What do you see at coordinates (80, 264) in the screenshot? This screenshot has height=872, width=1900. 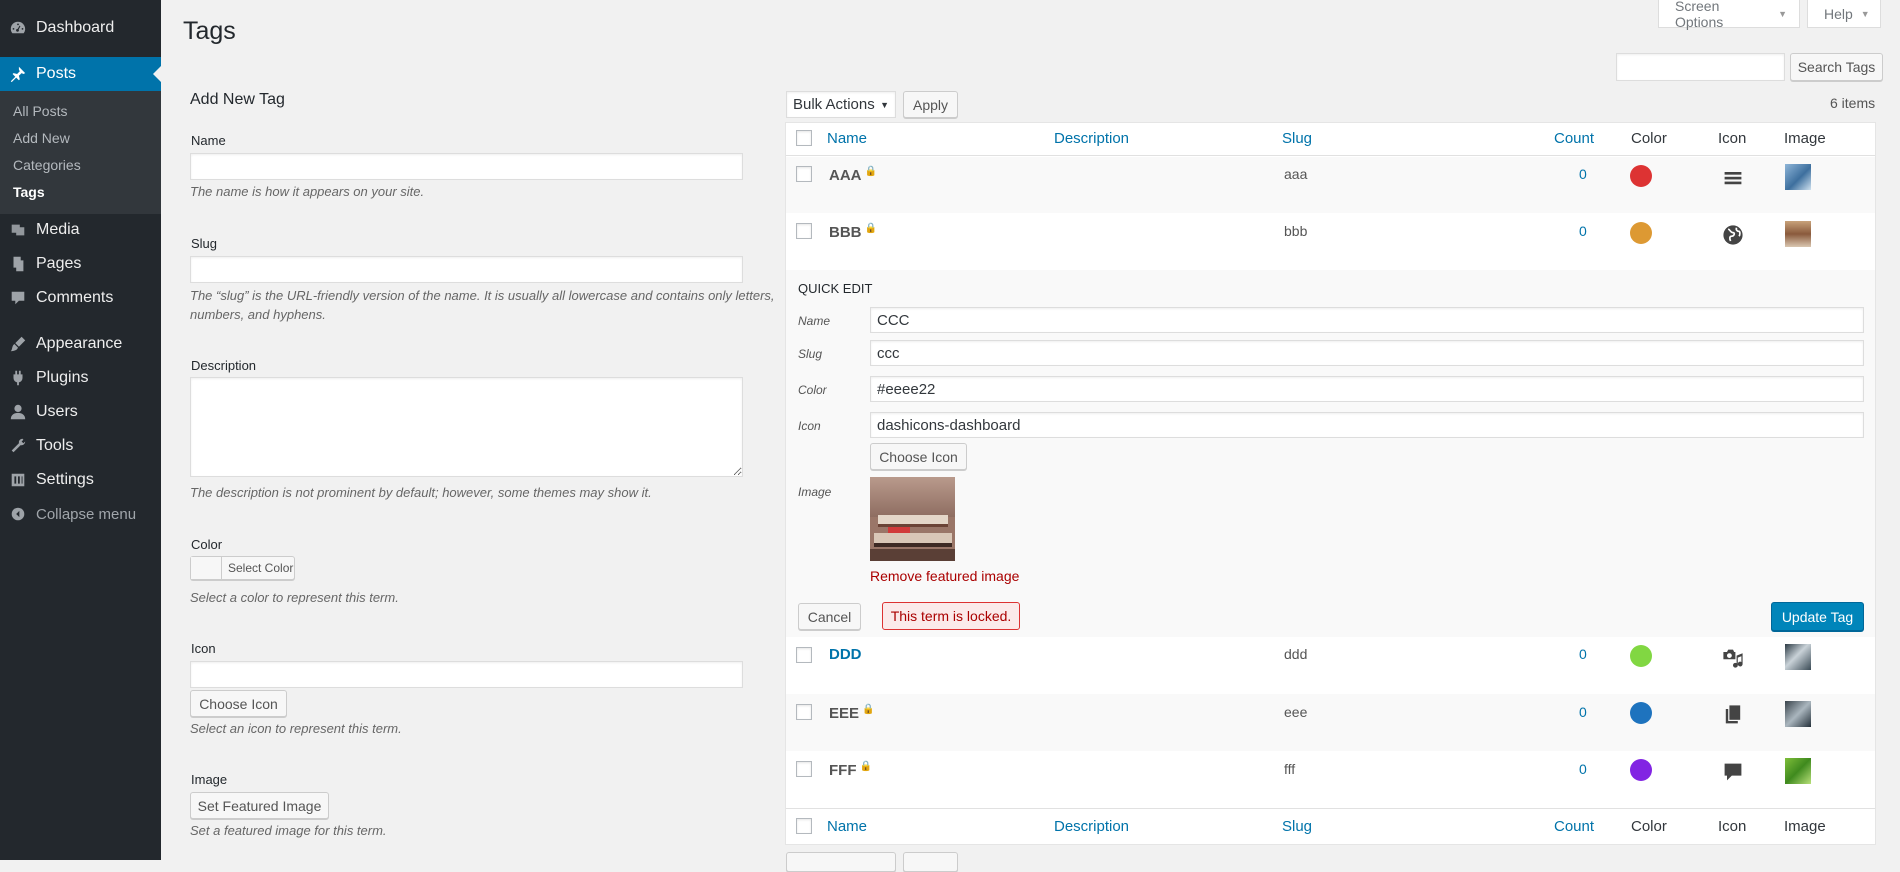 I see `sidebar-item-pages: Pages` at bounding box center [80, 264].